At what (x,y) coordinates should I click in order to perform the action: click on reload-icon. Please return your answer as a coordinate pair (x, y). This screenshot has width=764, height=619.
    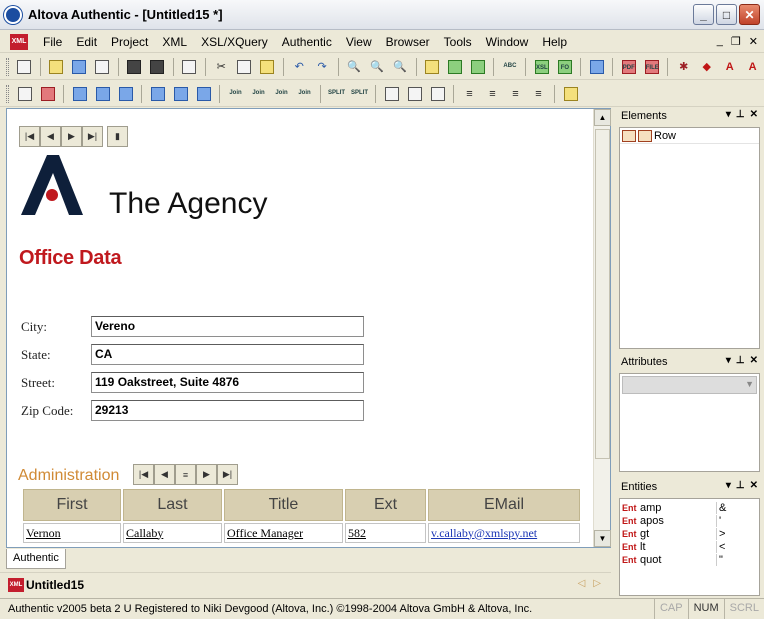
    Looking at the image, I should click on (102, 66).